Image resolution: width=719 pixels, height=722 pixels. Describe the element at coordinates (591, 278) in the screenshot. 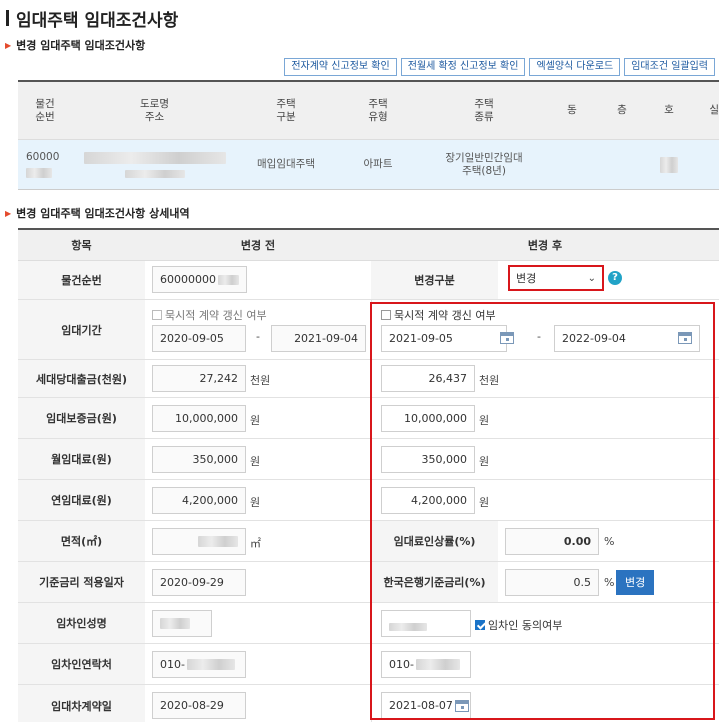

I see `chevron-down-icon: ⌄` at that location.